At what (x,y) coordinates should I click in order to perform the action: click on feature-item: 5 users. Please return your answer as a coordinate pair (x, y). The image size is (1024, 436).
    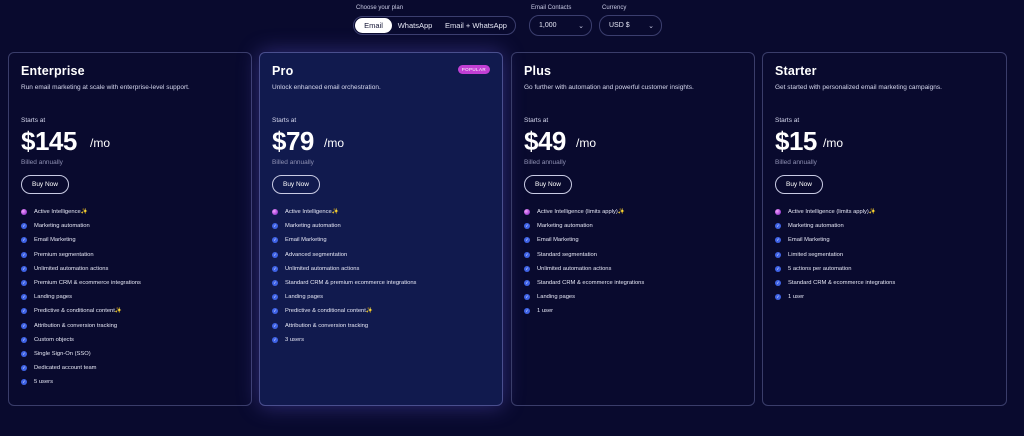
    Looking at the image, I should click on (81, 382).